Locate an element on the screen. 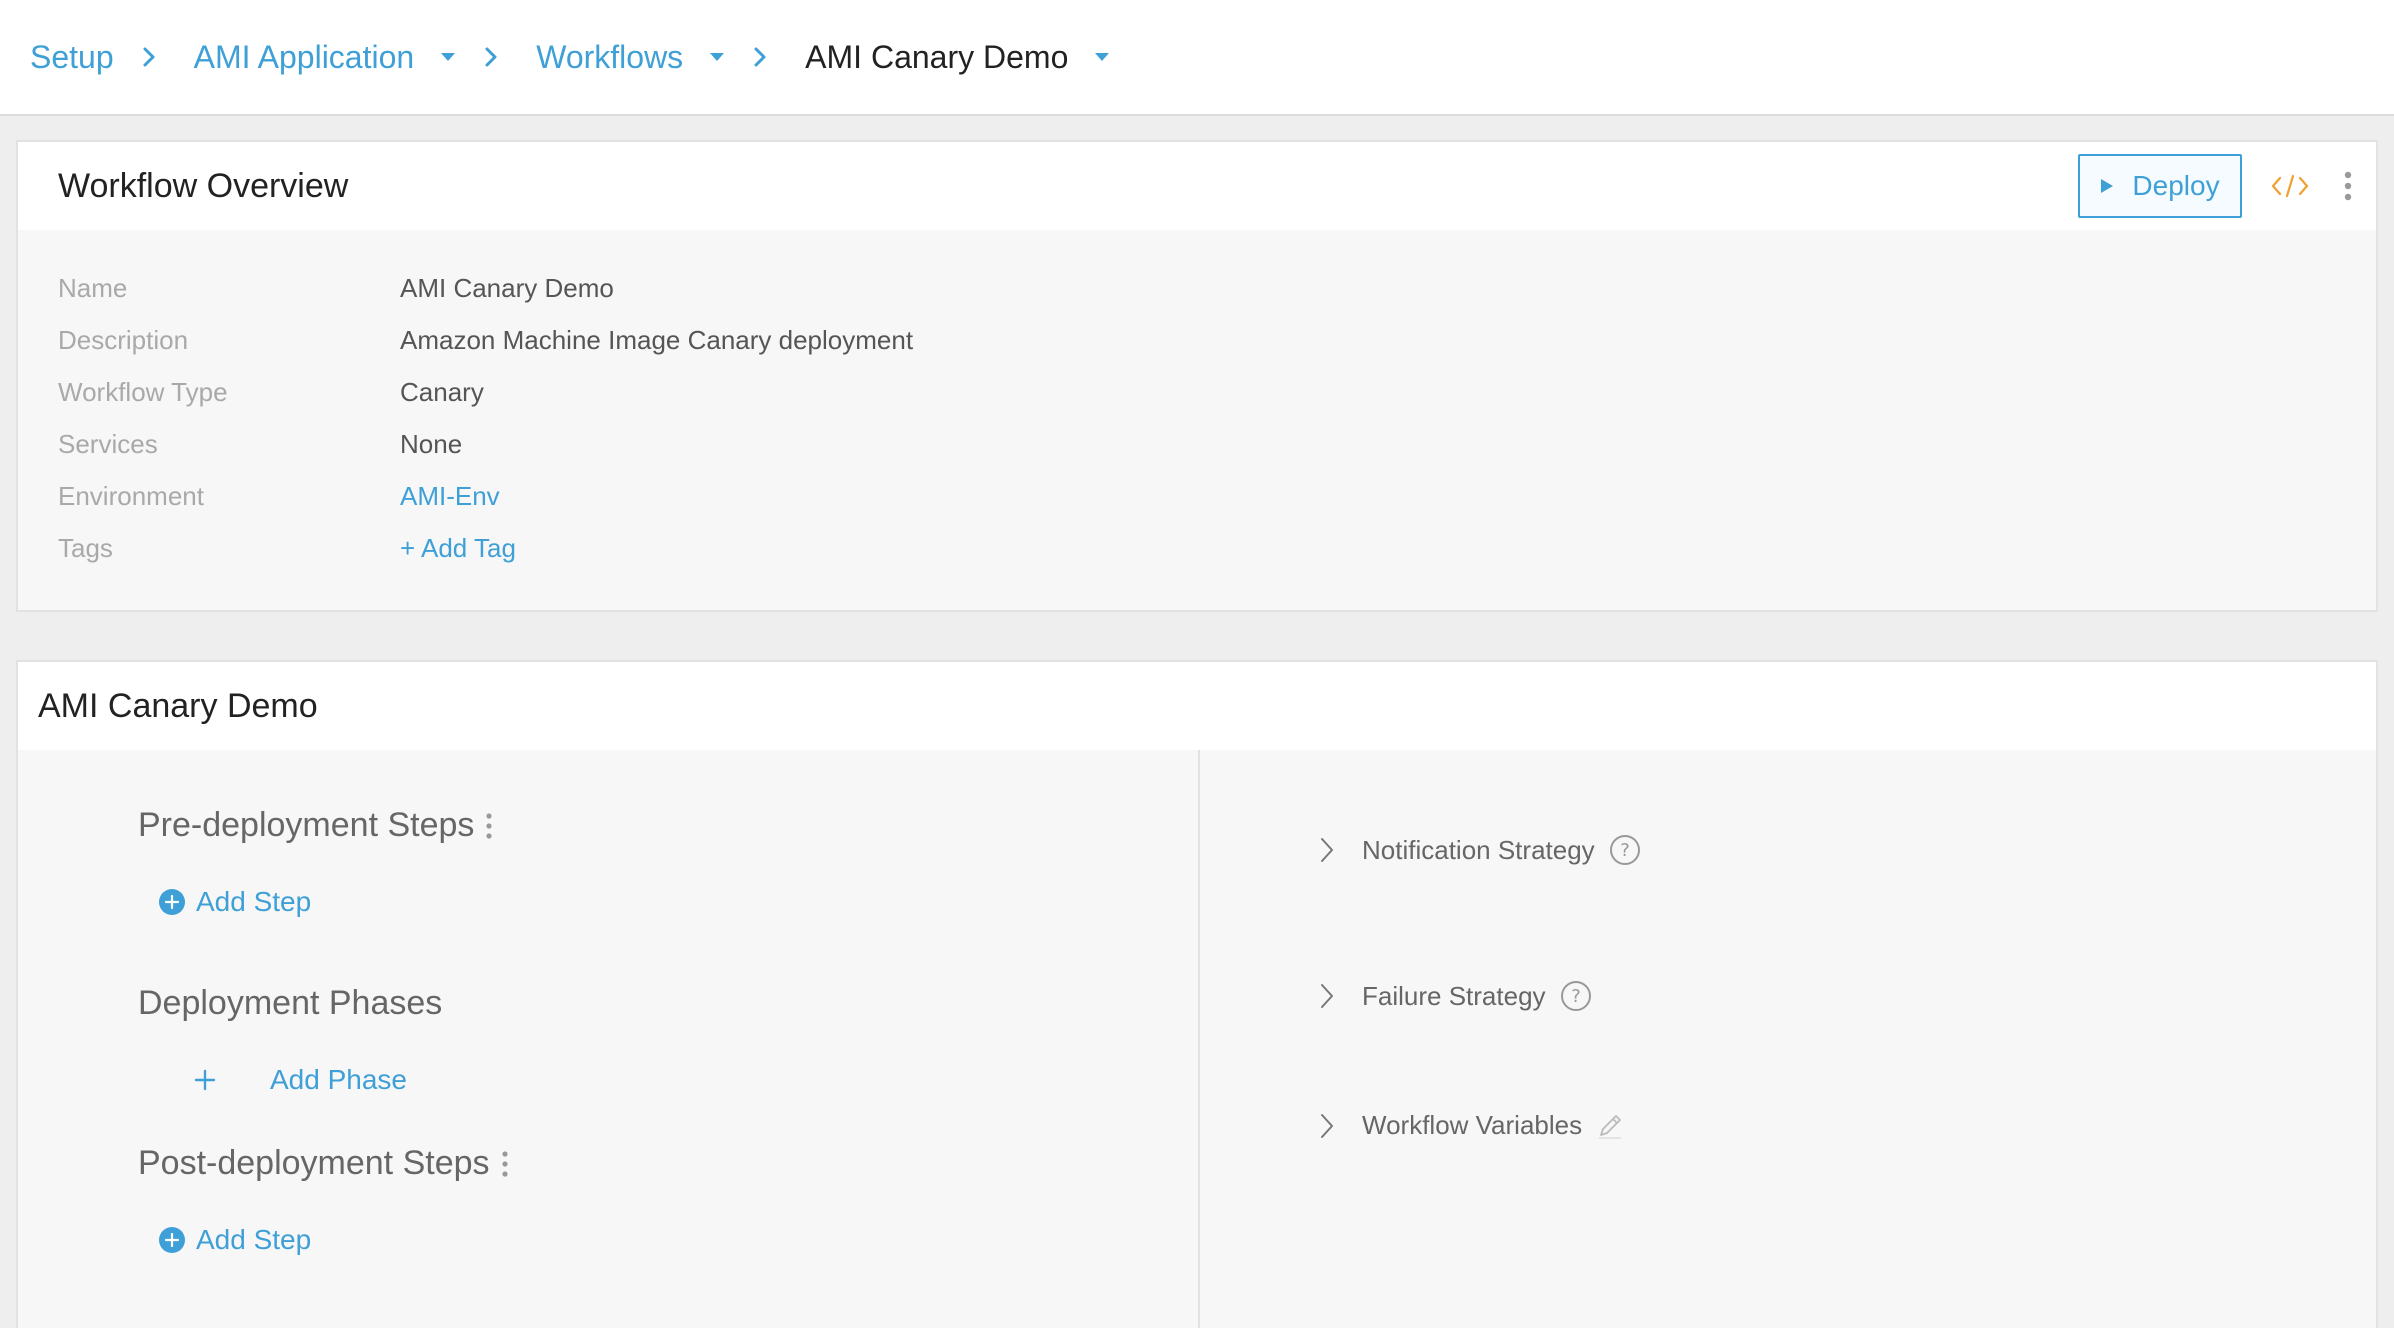 The image size is (2394, 1328). breadcrumb-workflows: Workflows is located at coordinates (670, 57).